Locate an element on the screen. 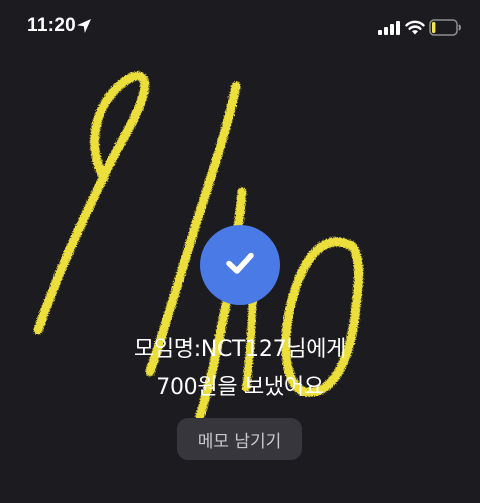 This screenshot has height=503, width=480. status-time: 11:20 is located at coordinates (52, 25).